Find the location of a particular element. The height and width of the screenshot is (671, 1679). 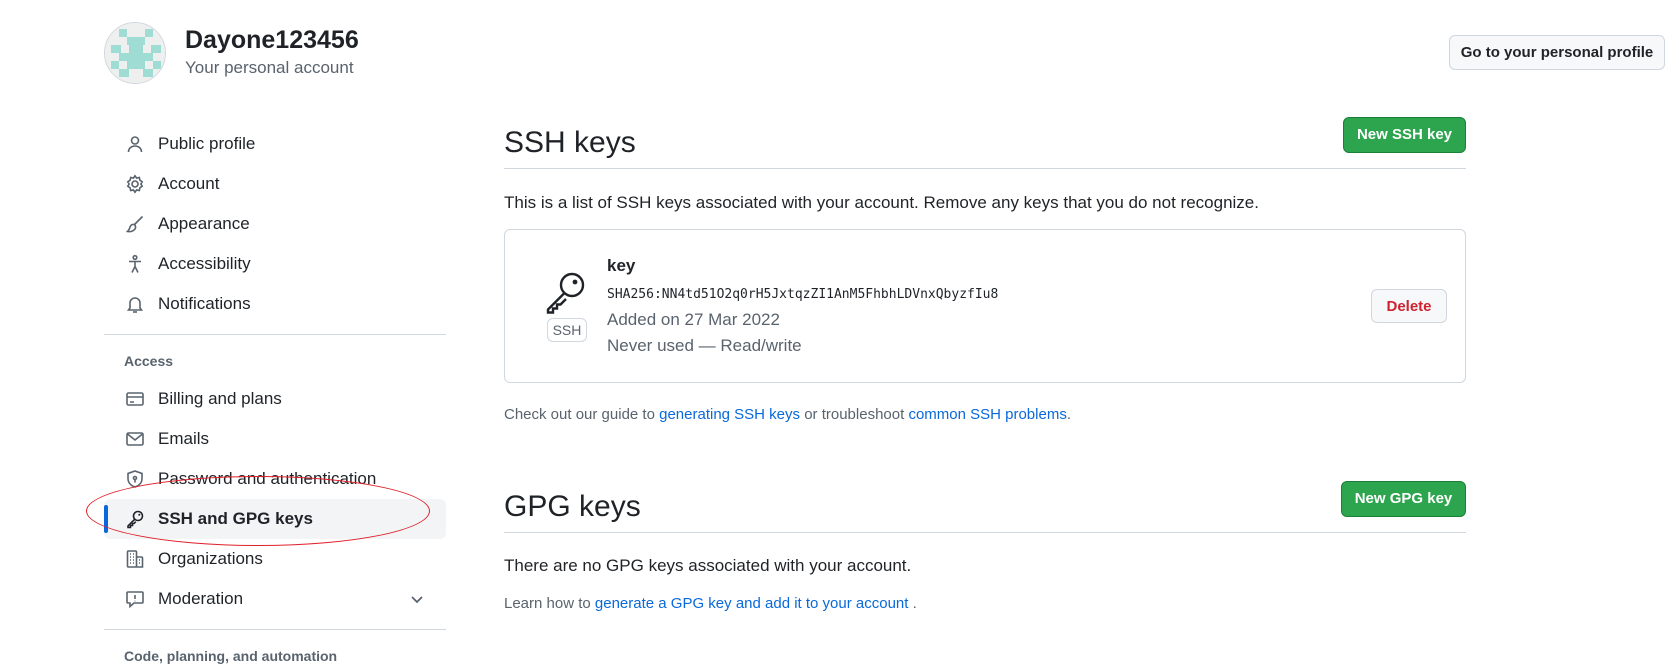

sidebar-item-emails: Emails is located at coordinates (275, 439).